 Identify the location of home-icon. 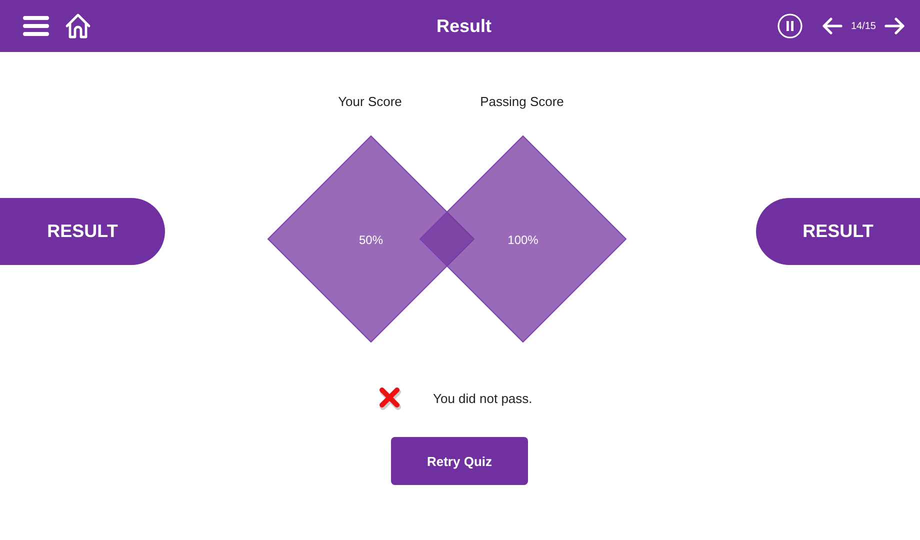
(78, 26).